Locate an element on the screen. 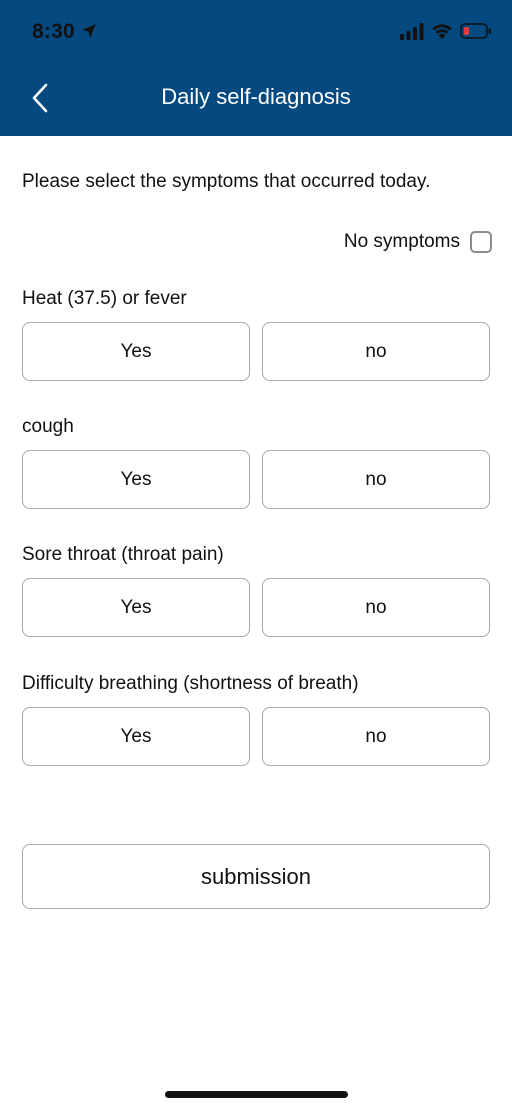  question-label: Heat (37.5) or fever is located at coordinates (104, 298).